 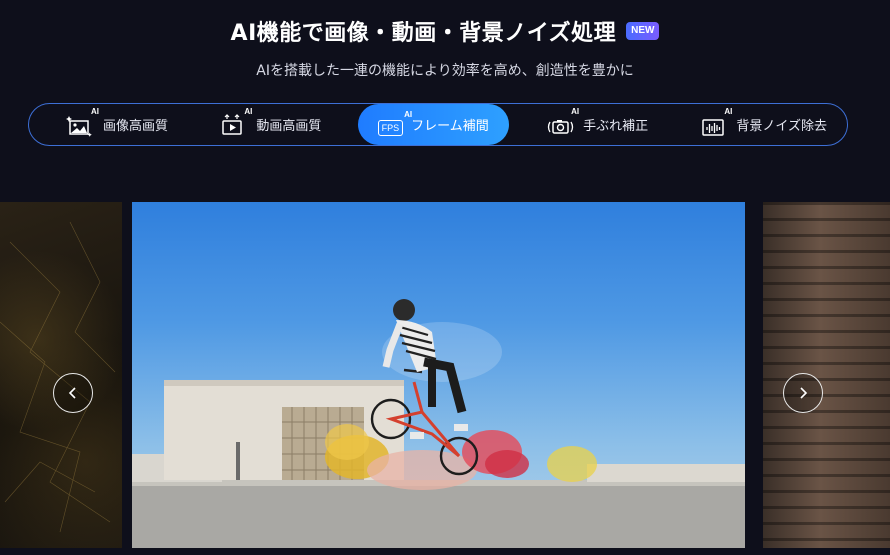 I want to click on tab-image-enhance: AI 画像高画質, so click(x=116, y=124).